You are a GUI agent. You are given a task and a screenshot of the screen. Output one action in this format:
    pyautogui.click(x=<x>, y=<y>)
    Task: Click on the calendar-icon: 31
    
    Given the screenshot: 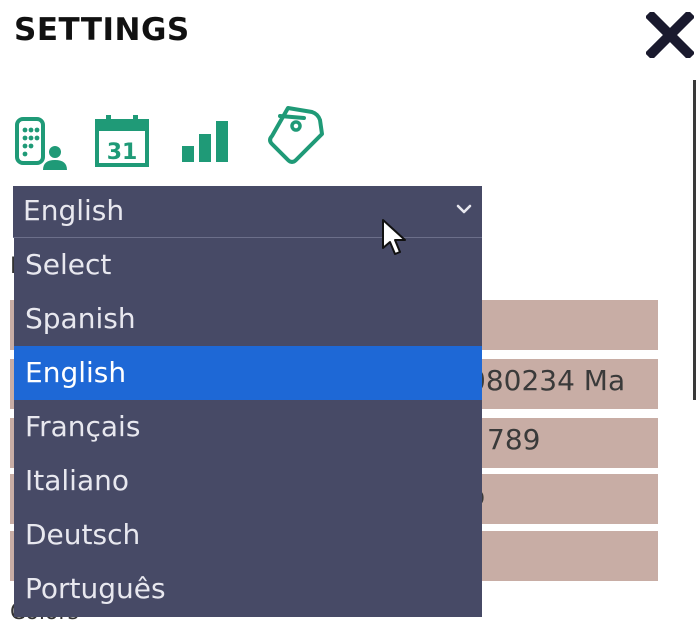 What is the action you would take?
    pyautogui.click(x=122, y=141)
    